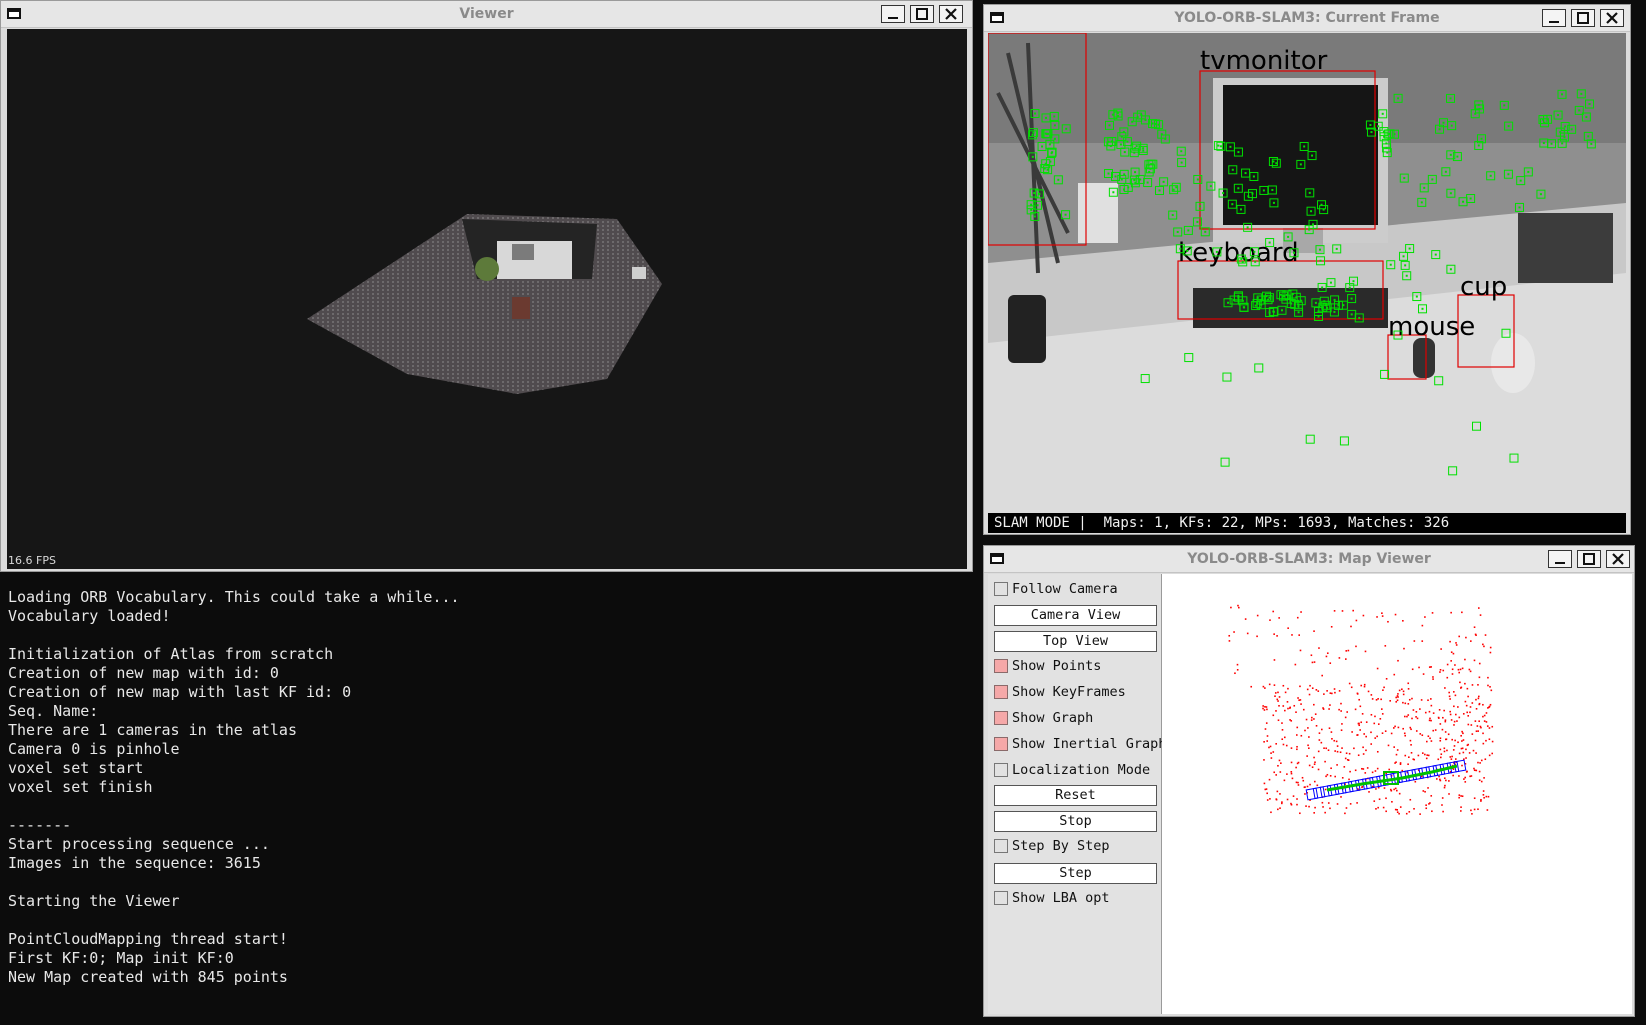 This screenshot has width=1646, height=1025. Describe the element at coordinates (1259, 368) in the screenshot. I see `feature-point` at that location.